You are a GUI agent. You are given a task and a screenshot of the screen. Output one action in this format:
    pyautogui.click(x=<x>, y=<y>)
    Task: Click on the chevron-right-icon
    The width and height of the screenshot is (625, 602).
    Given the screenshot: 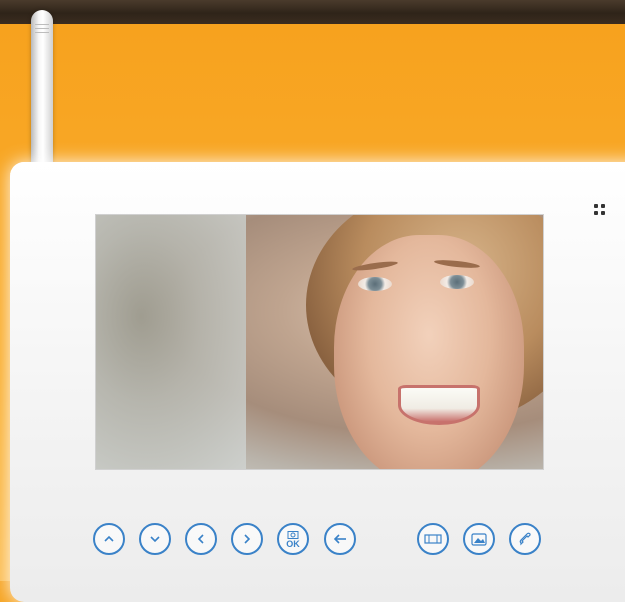 What is the action you would take?
    pyautogui.click(x=247, y=539)
    